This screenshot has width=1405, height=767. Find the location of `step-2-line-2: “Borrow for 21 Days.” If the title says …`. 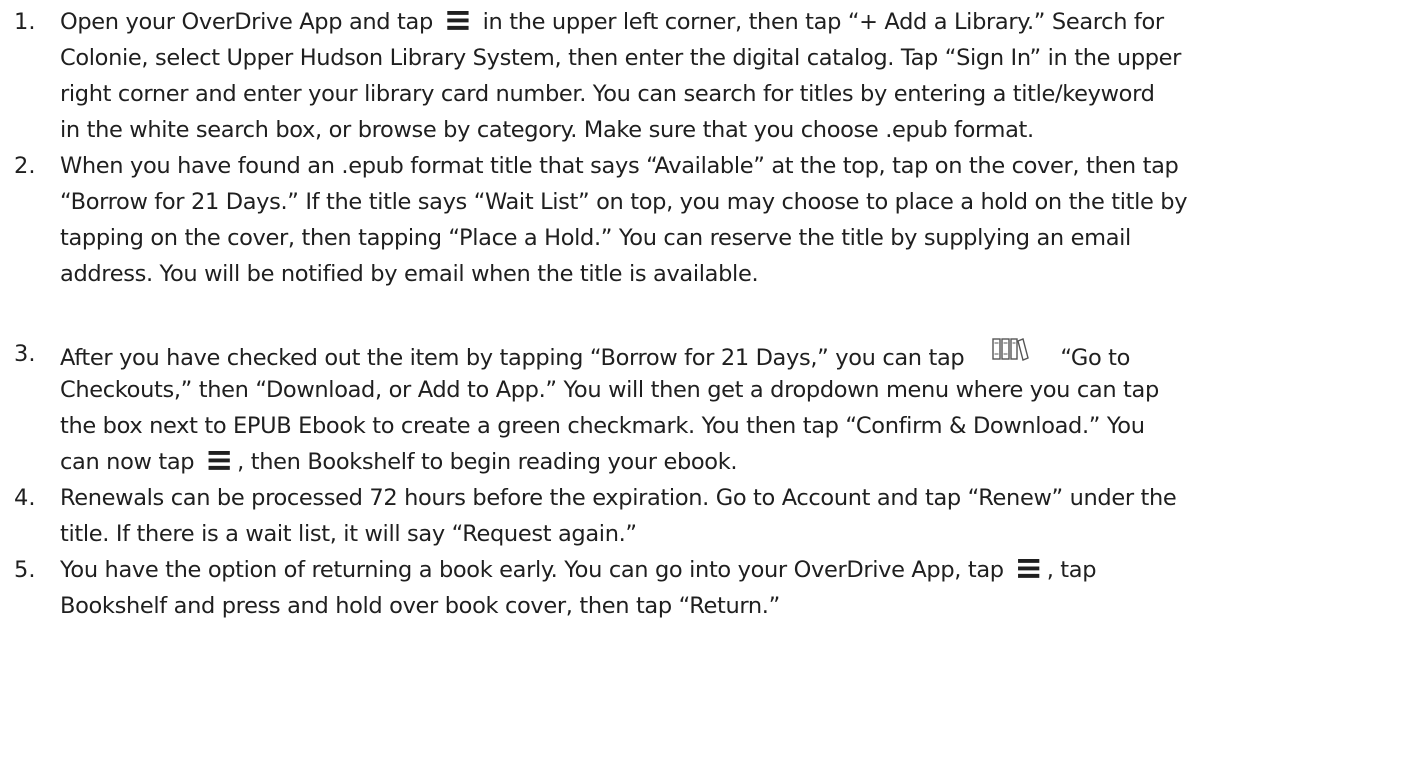

step-2-line-2: “Borrow for 21 Days.” If the title says … is located at coordinates (624, 202).